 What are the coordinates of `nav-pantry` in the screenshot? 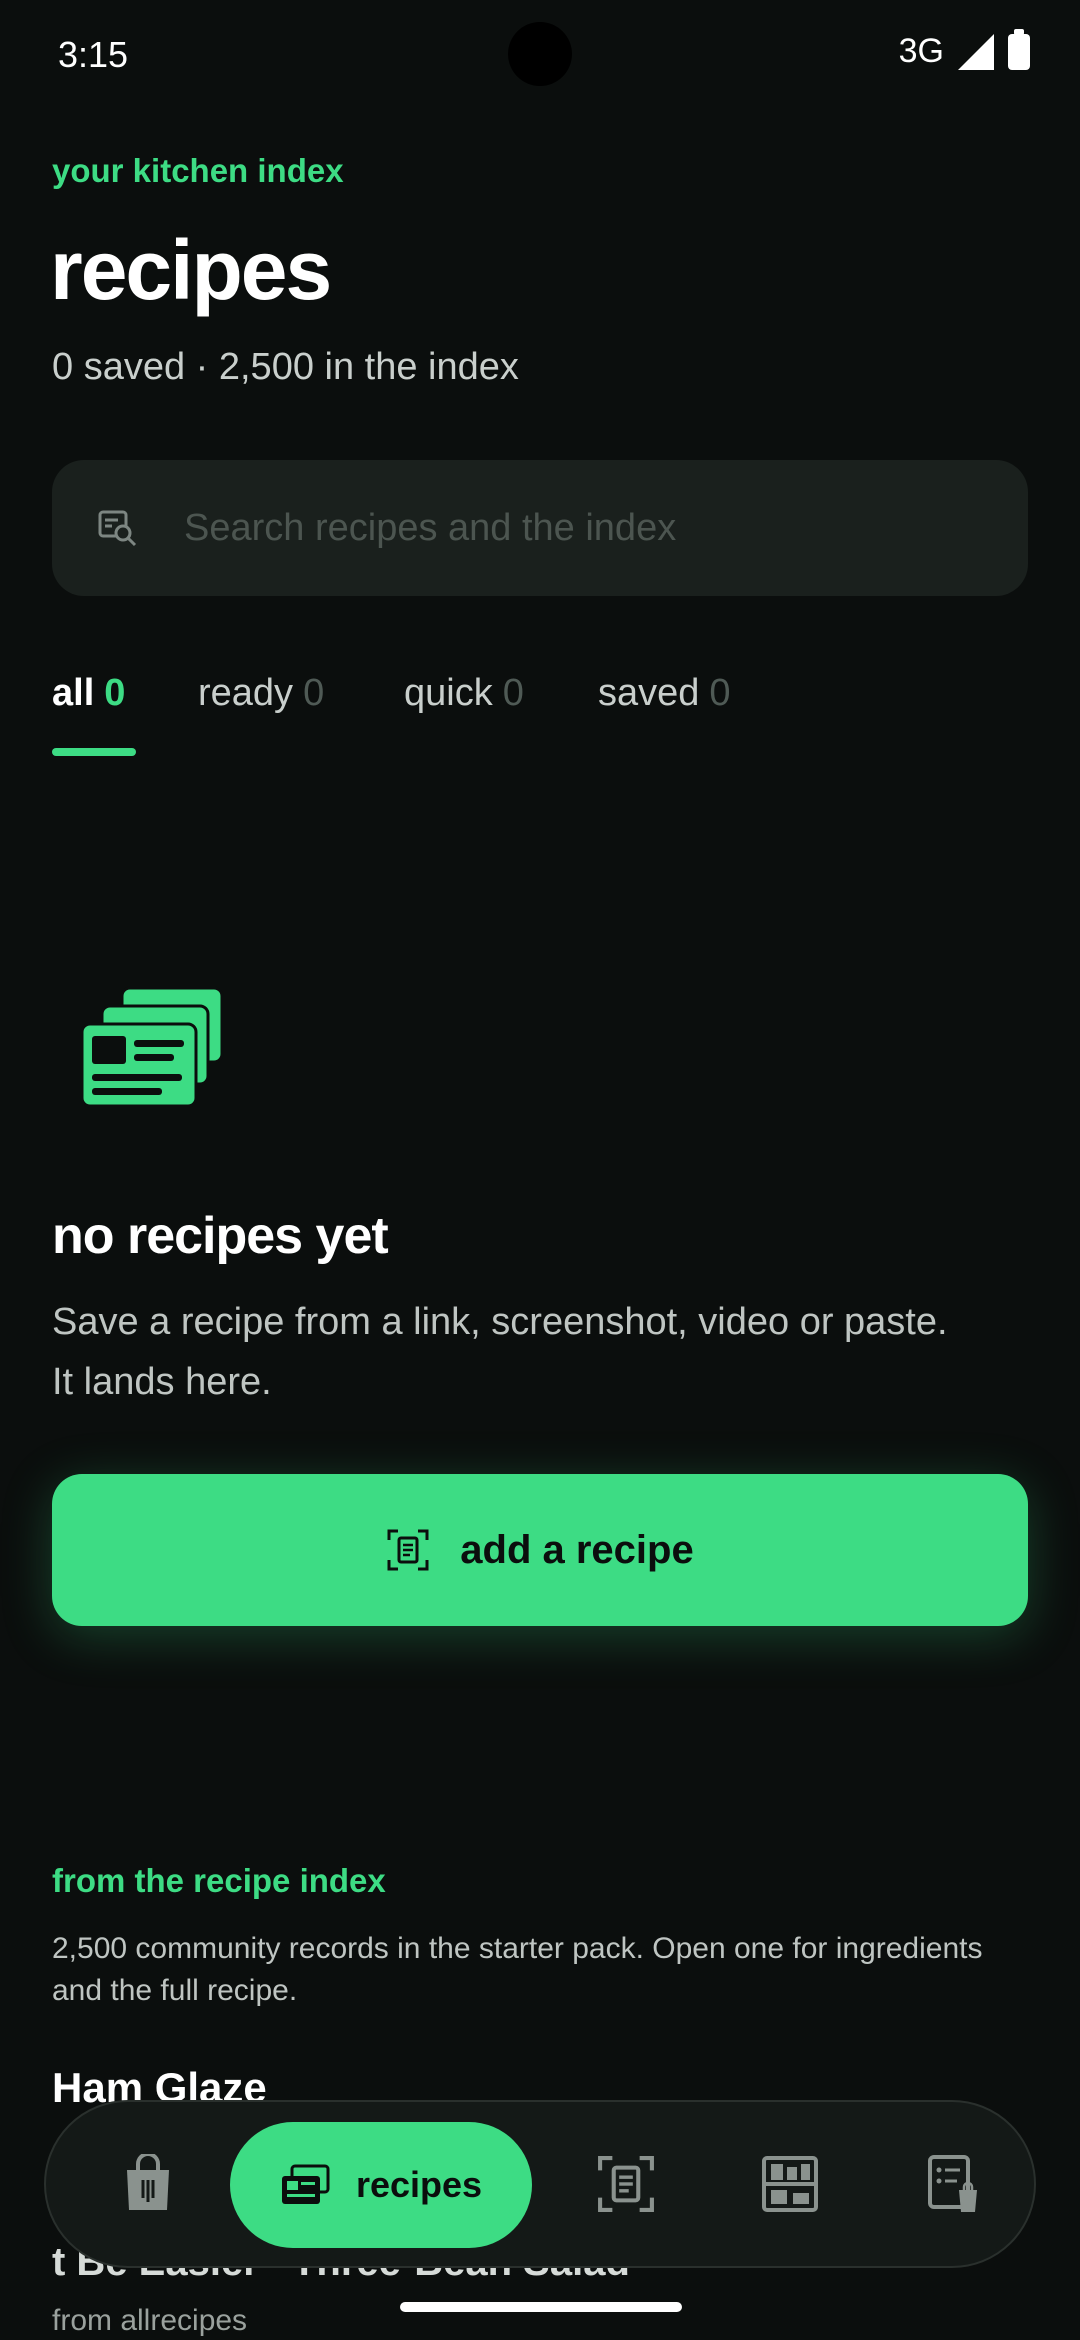 It's located at (790, 2184).